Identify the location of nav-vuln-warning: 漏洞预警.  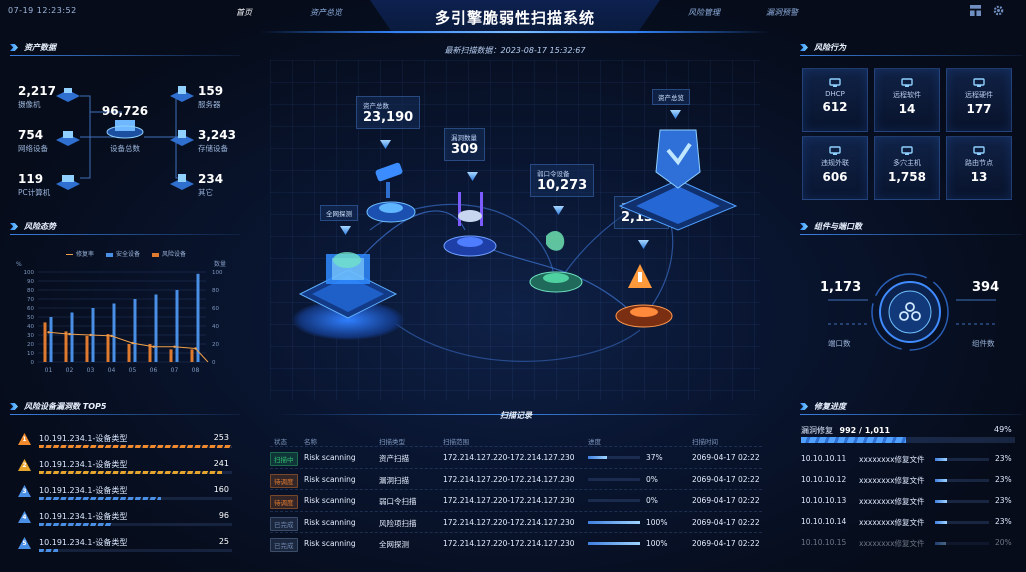
(782, 12).